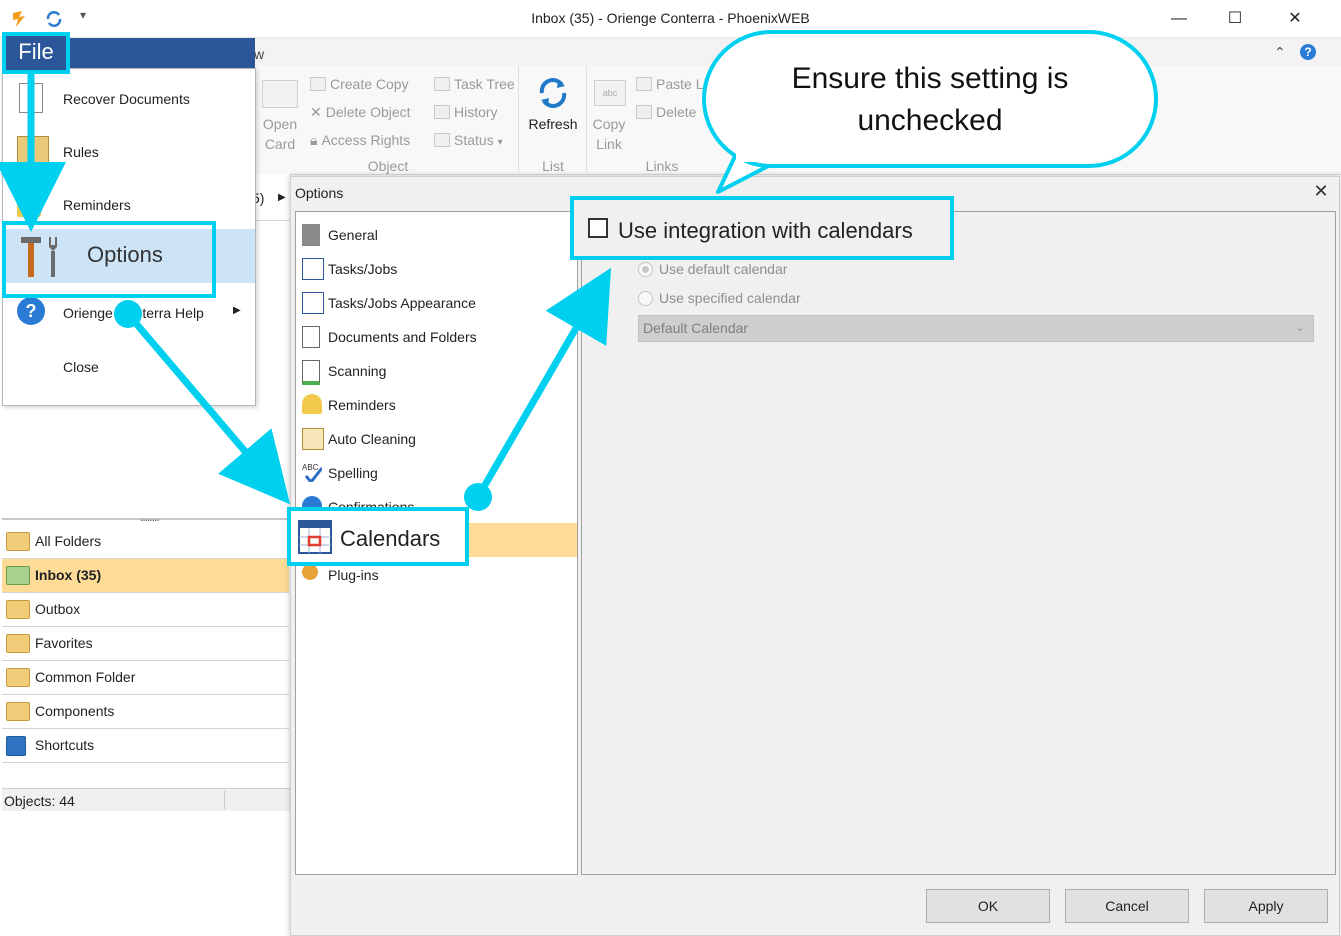 The width and height of the screenshot is (1341, 936). Describe the element at coordinates (208, 408) in the screenshot. I see `arrow-options-to-calendars` at that location.